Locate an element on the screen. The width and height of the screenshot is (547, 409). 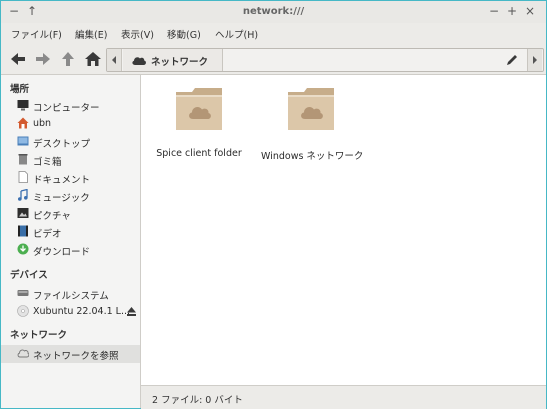
desktop-icon is located at coordinates (23, 141).